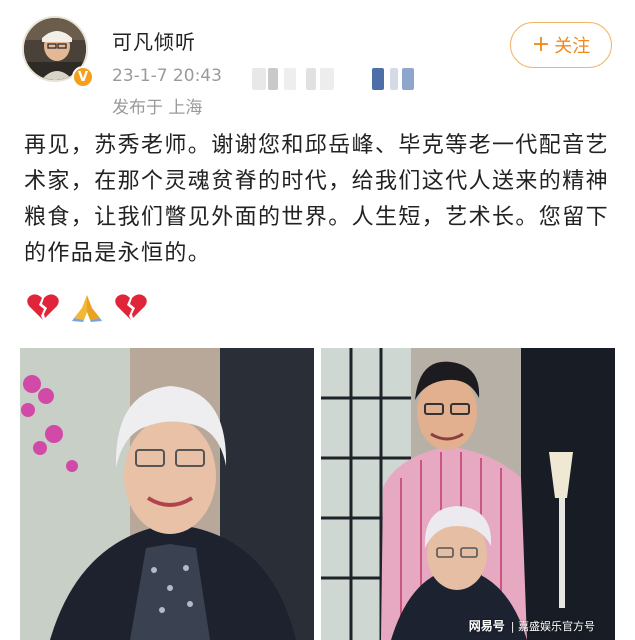 The image size is (635, 640). What do you see at coordinates (552, 626) in the screenshot?
I see `watermark-channel: | 嘉盛娱乐官方号` at bounding box center [552, 626].